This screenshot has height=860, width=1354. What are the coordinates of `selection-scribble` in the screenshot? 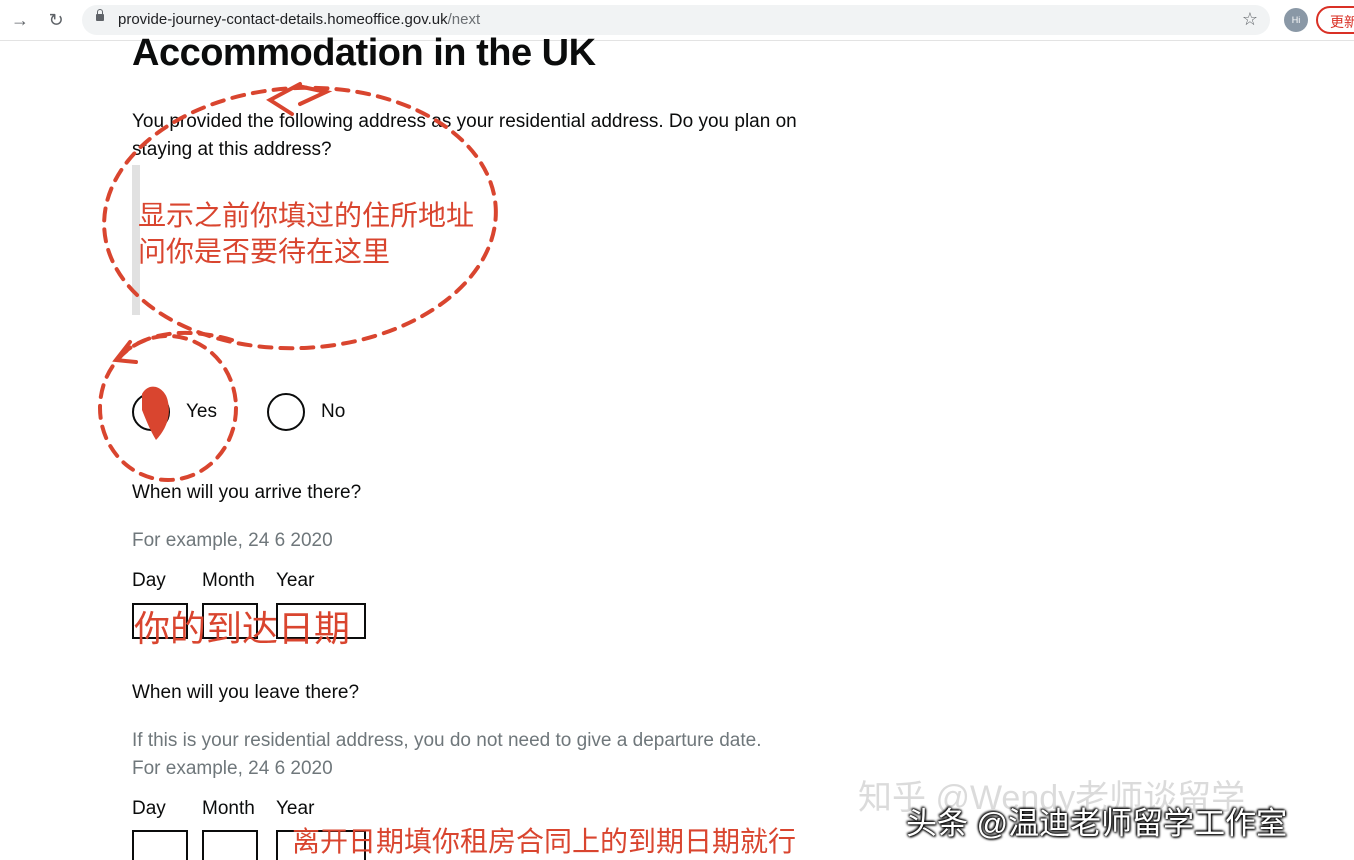 It's located at (155, 413).